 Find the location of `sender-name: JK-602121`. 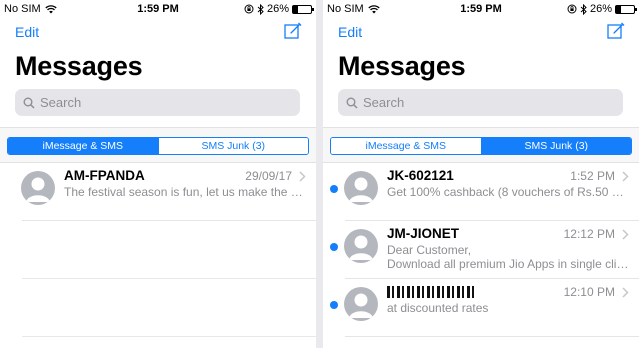

sender-name: JK-602121 is located at coordinates (420, 175).